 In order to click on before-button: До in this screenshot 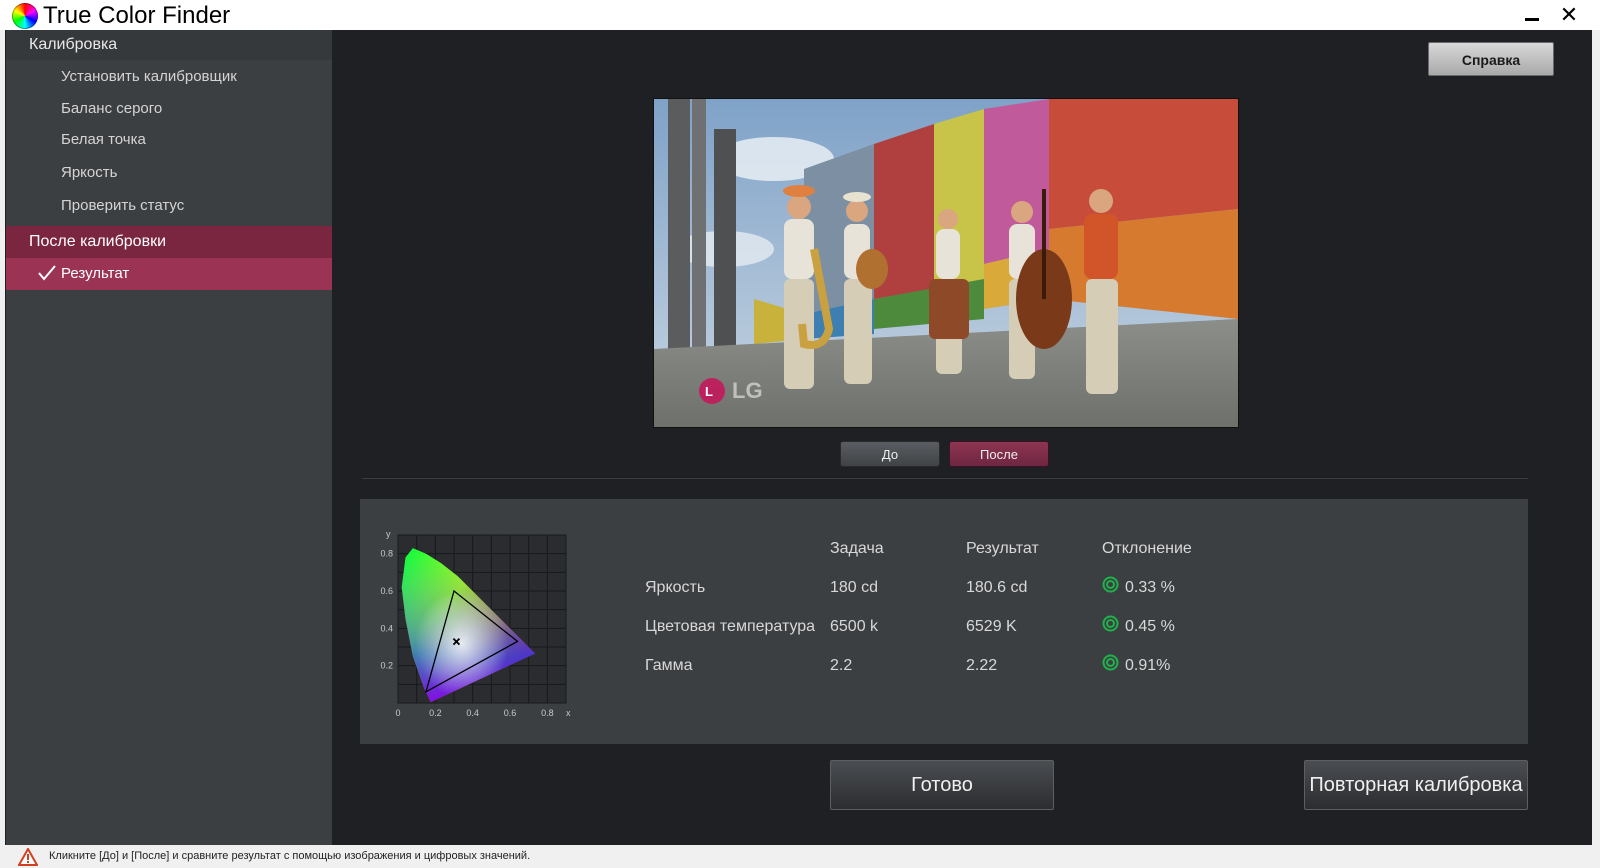, I will do `click(890, 454)`.